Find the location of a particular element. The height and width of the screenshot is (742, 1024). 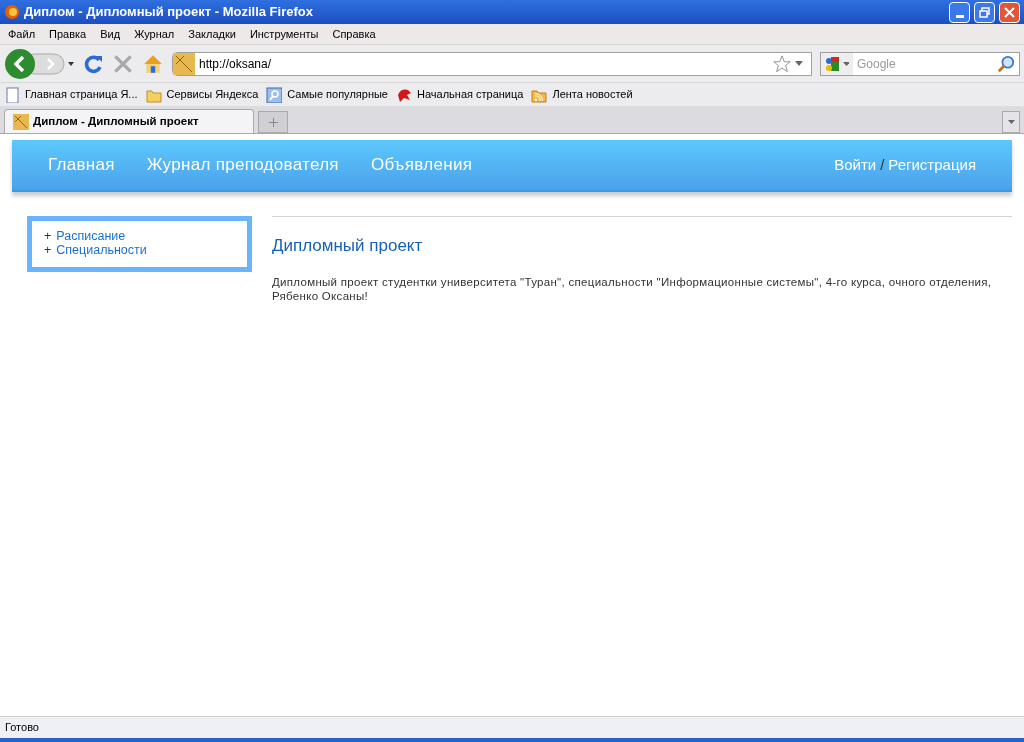

menu-item: Журнал is located at coordinates (154, 34).